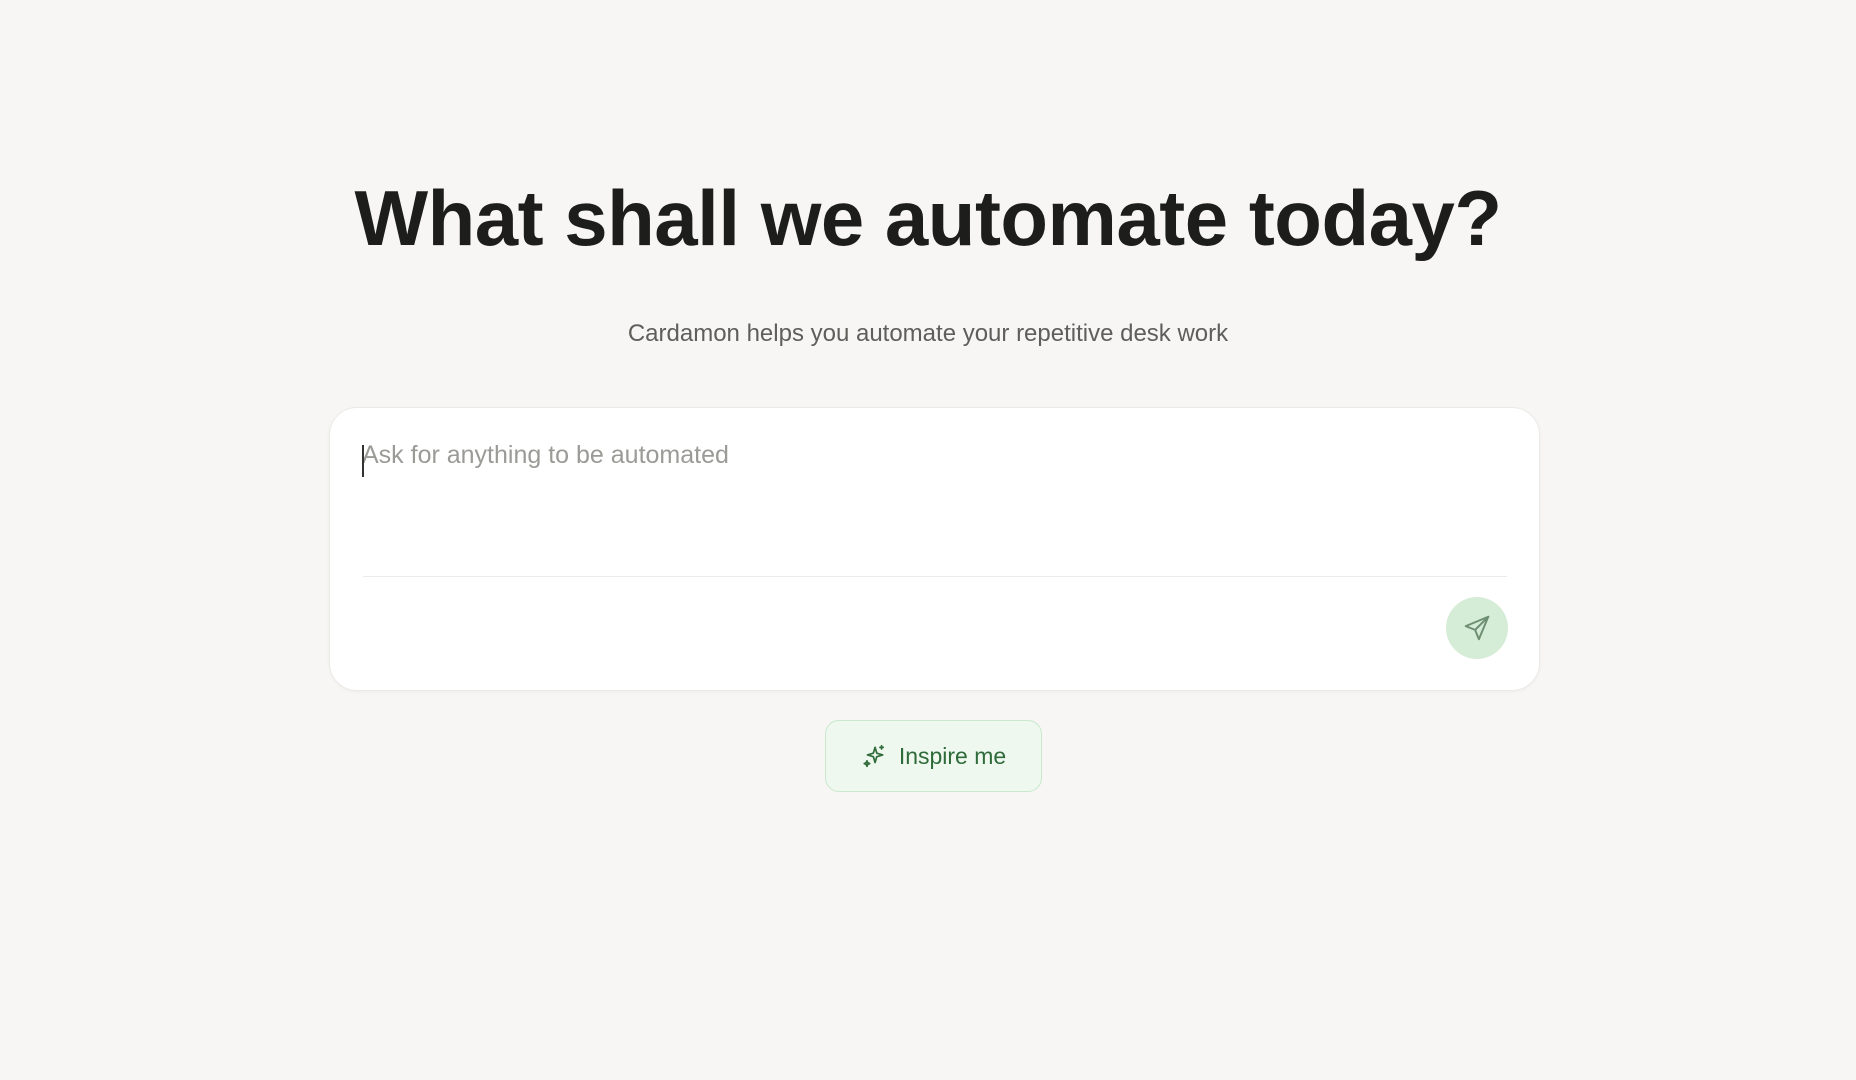  What do you see at coordinates (935, 498) in the screenshot?
I see `prompt-input` at bounding box center [935, 498].